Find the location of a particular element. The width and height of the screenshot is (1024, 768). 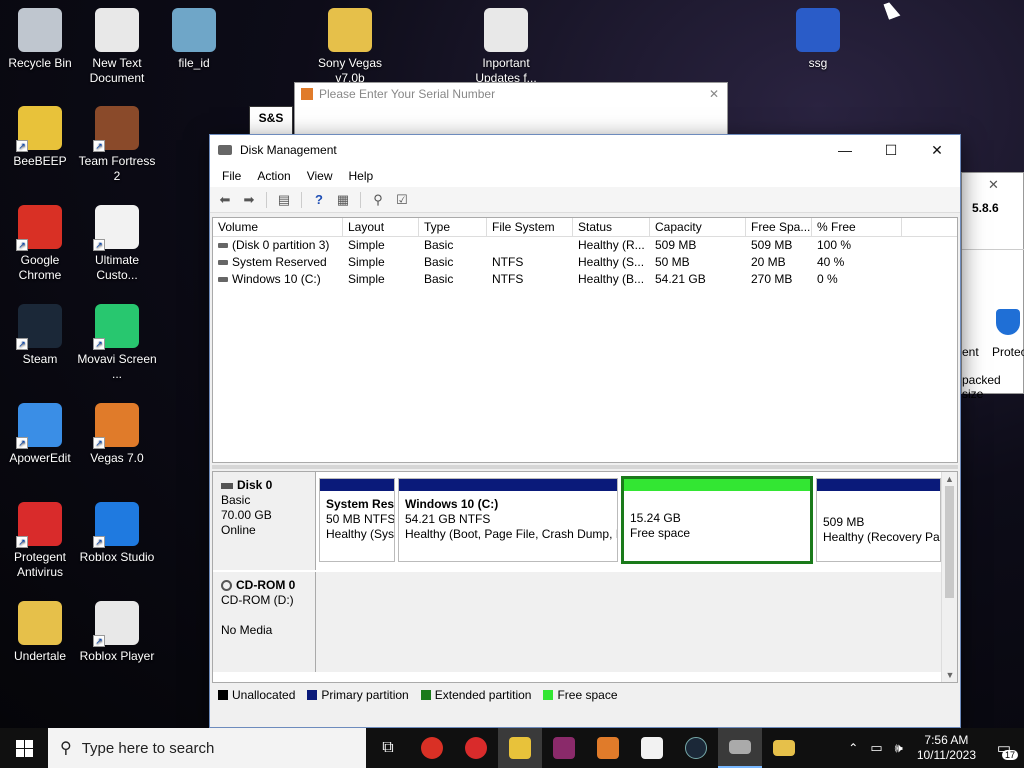

column-header: File System is located at coordinates (530, 227).